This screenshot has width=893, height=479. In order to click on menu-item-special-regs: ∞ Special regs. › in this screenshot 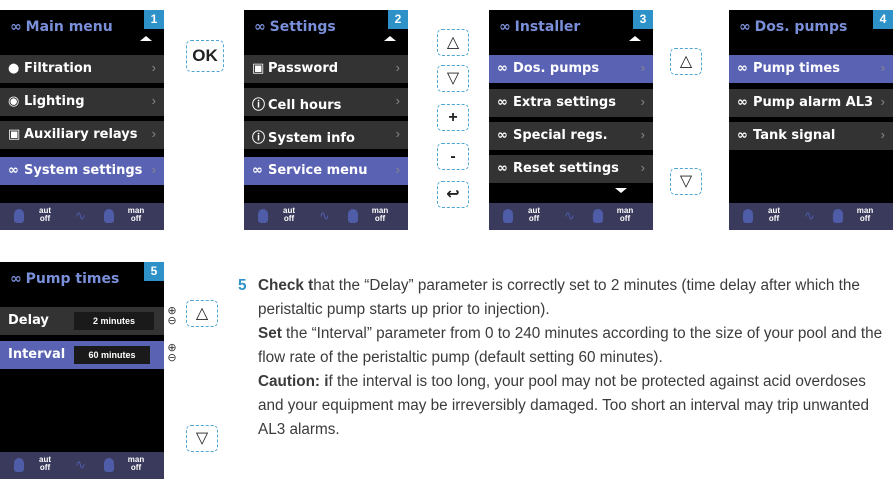, I will do `click(571, 136)`.